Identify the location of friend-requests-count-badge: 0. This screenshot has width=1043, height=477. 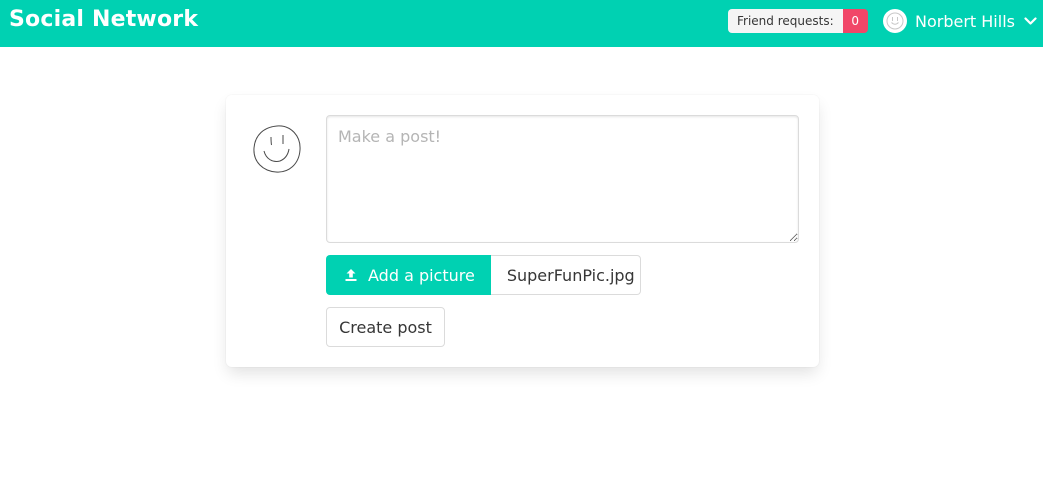
(855, 21).